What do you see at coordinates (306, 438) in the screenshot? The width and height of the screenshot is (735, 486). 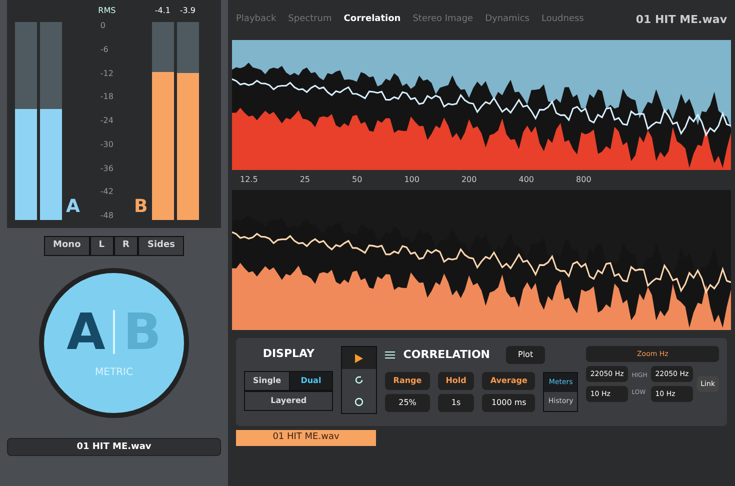 I see `track-row: 01 HIT ME.wav` at bounding box center [306, 438].